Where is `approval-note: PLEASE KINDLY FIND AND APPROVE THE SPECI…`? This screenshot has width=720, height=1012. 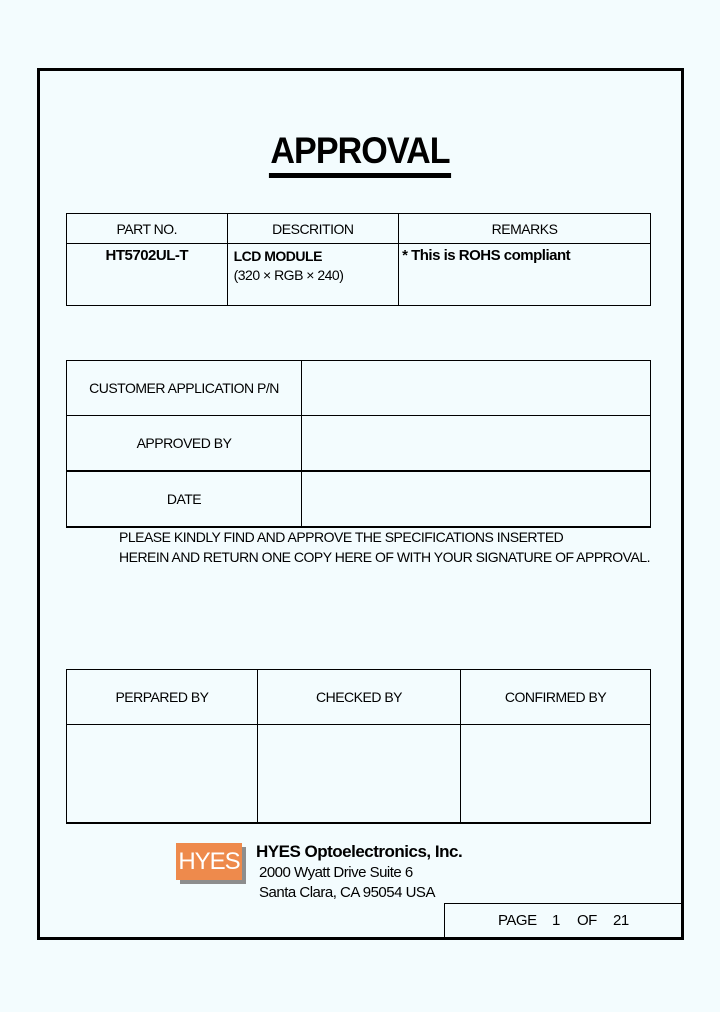 approval-note: PLEASE KINDLY FIND AND APPROVE THE SPECI… is located at coordinates (385, 547).